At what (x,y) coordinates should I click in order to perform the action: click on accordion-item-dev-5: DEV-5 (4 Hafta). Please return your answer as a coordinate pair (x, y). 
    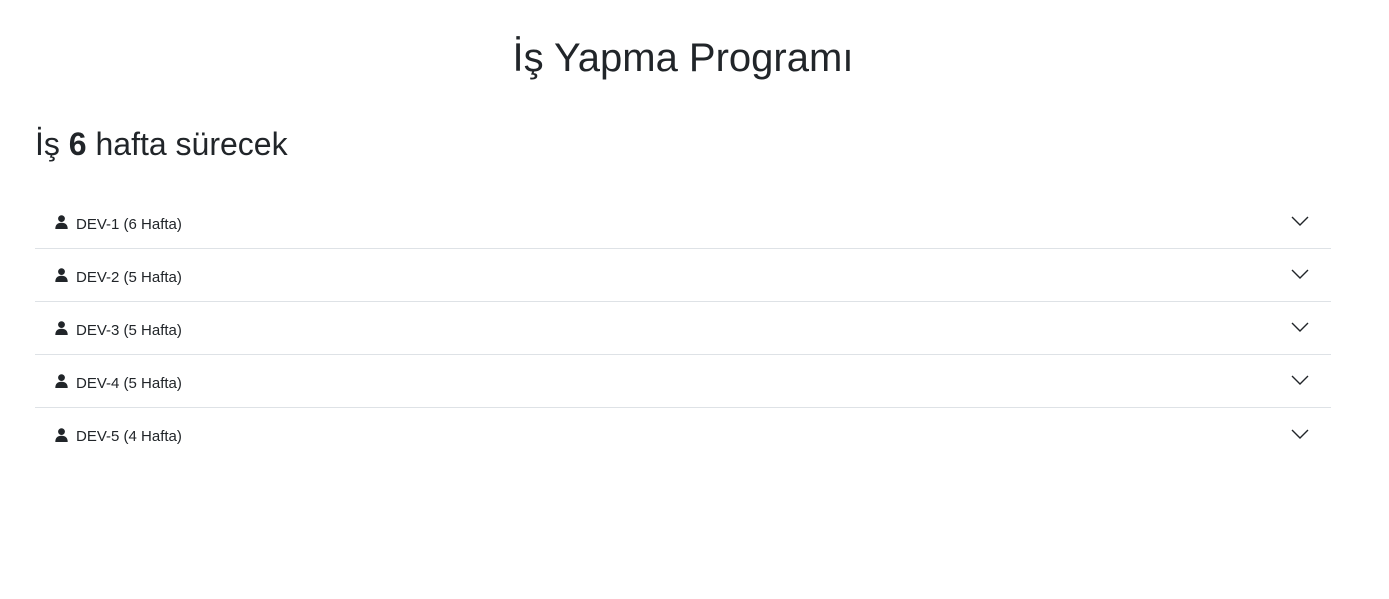
    Looking at the image, I should click on (683, 434).